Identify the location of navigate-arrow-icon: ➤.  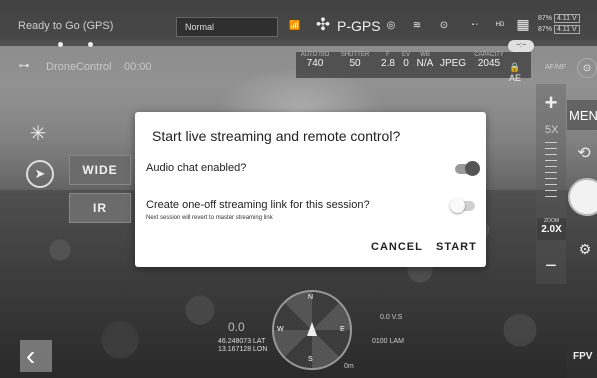
(40, 174).